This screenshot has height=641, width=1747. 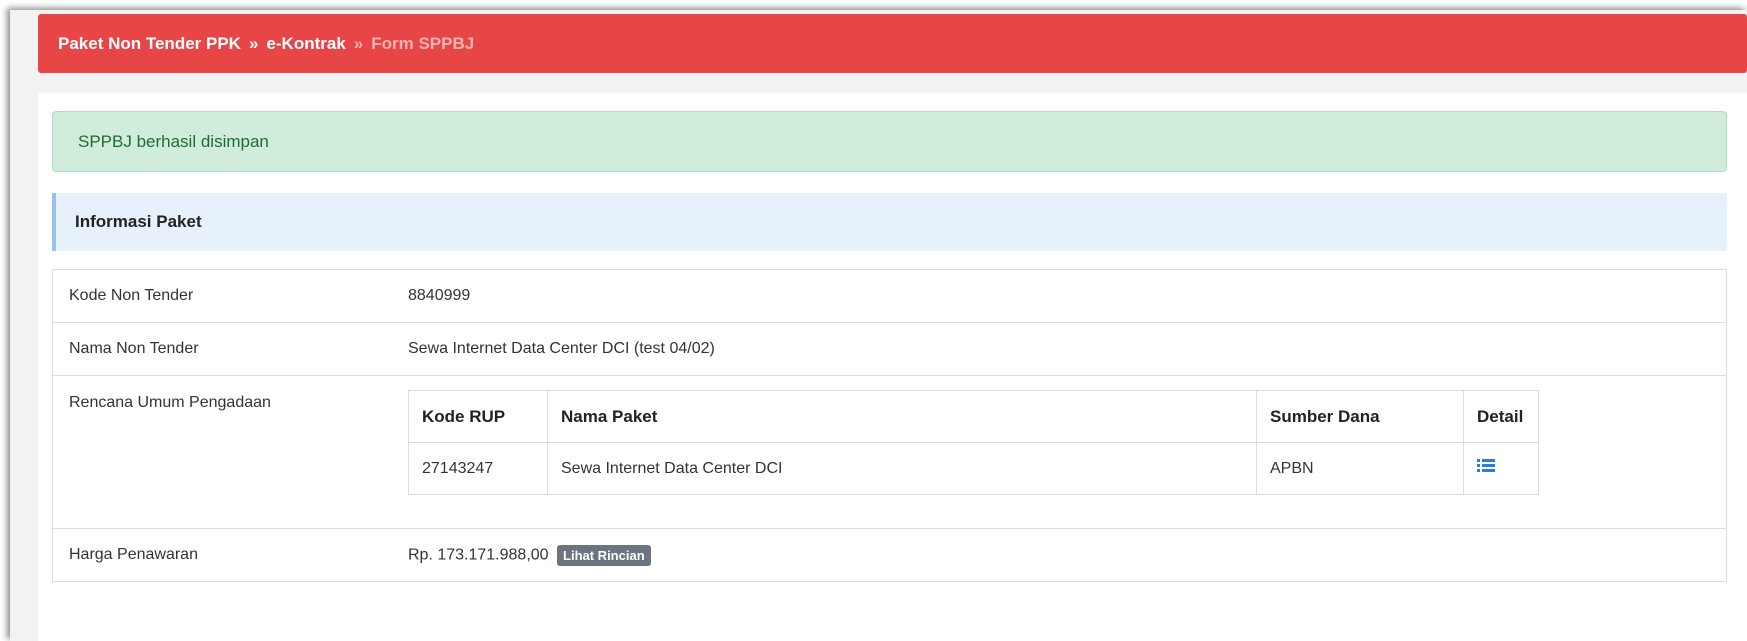 I want to click on breadcrumb-e-kontrak: e-Kontrak, so click(x=305, y=44).